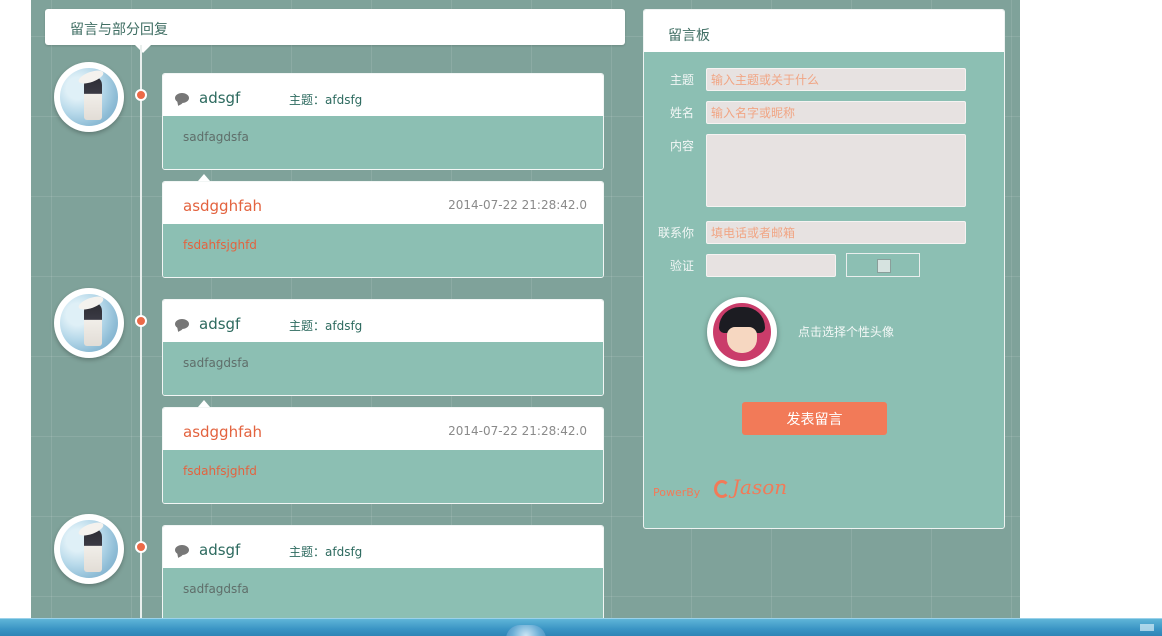 This screenshot has height=636, width=1162. I want to click on tray-icon, so click(1147, 627).